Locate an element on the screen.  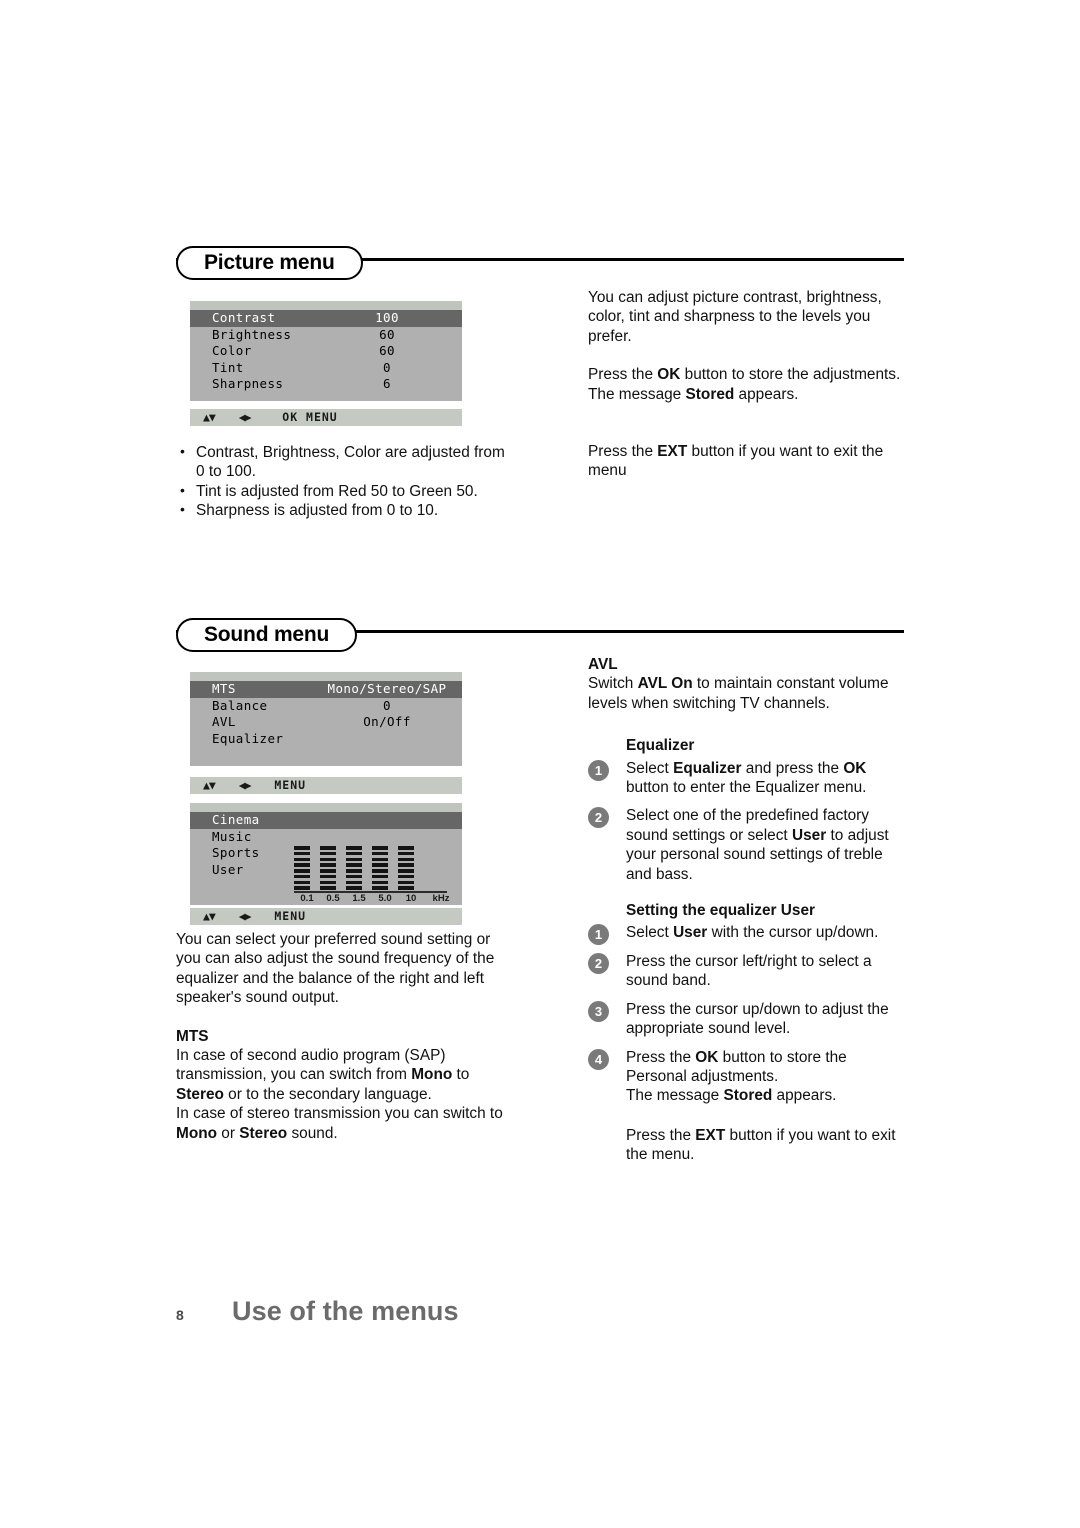
avl-heading: AVL is located at coordinates (603, 664).